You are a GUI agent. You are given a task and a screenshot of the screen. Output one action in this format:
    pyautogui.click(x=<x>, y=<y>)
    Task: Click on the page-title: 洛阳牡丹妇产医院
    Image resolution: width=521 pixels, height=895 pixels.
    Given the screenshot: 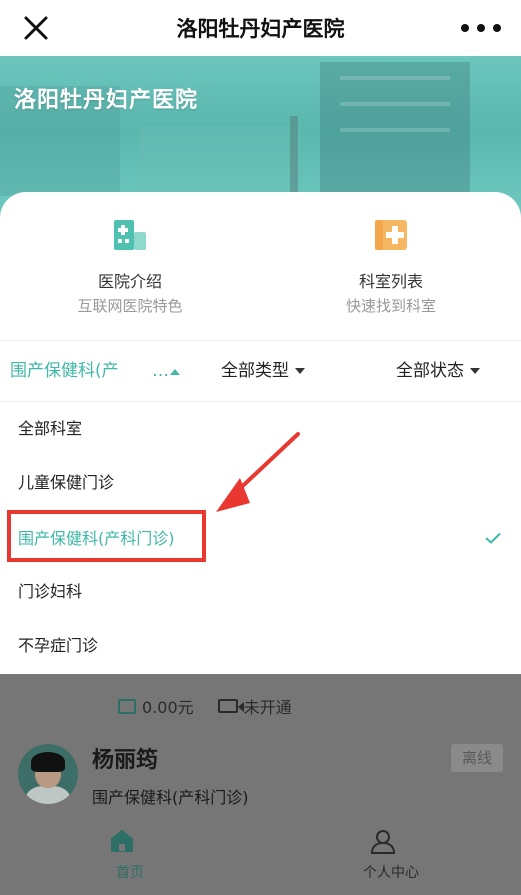 What is the action you would take?
    pyautogui.click(x=260, y=29)
    